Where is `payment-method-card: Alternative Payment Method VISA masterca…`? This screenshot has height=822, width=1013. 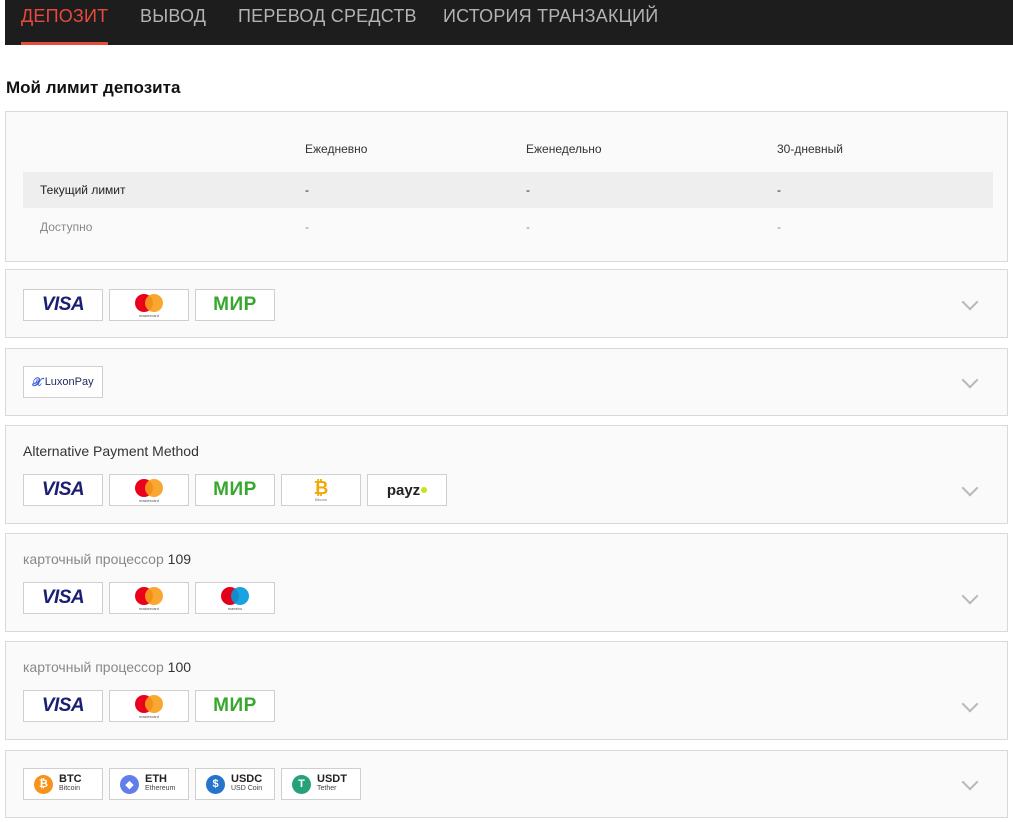 payment-method-card: Alternative Payment Method VISA masterca… is located at coordinates (506, 474).